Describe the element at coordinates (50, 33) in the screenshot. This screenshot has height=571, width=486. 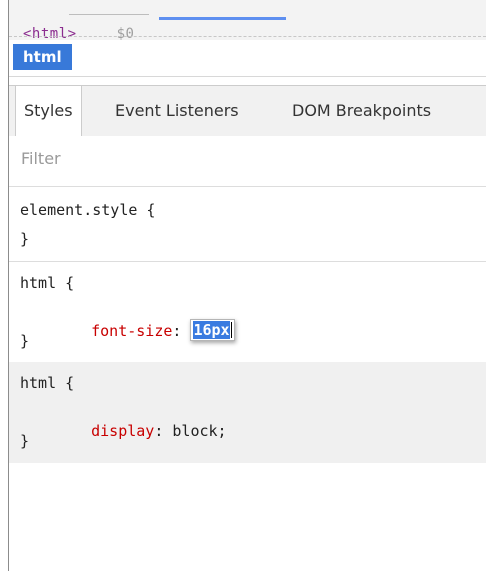
I see `dom-node-tag: <html>` at that location.